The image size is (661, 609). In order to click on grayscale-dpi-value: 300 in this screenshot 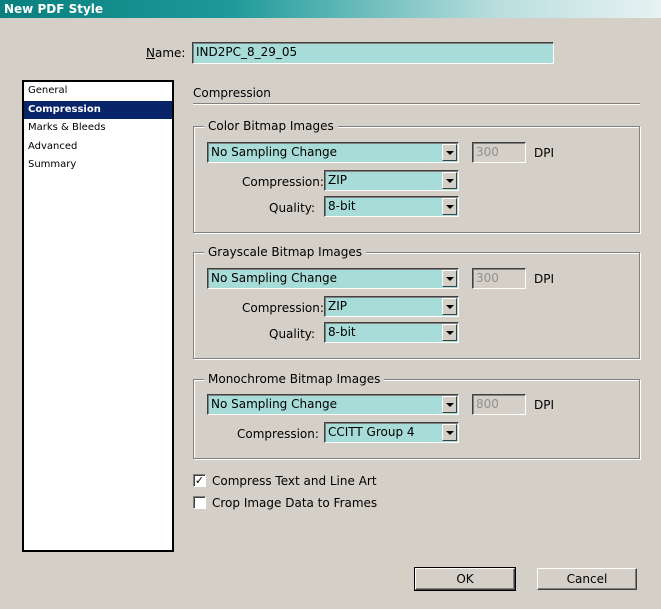, I will do `click(487, 278)`.